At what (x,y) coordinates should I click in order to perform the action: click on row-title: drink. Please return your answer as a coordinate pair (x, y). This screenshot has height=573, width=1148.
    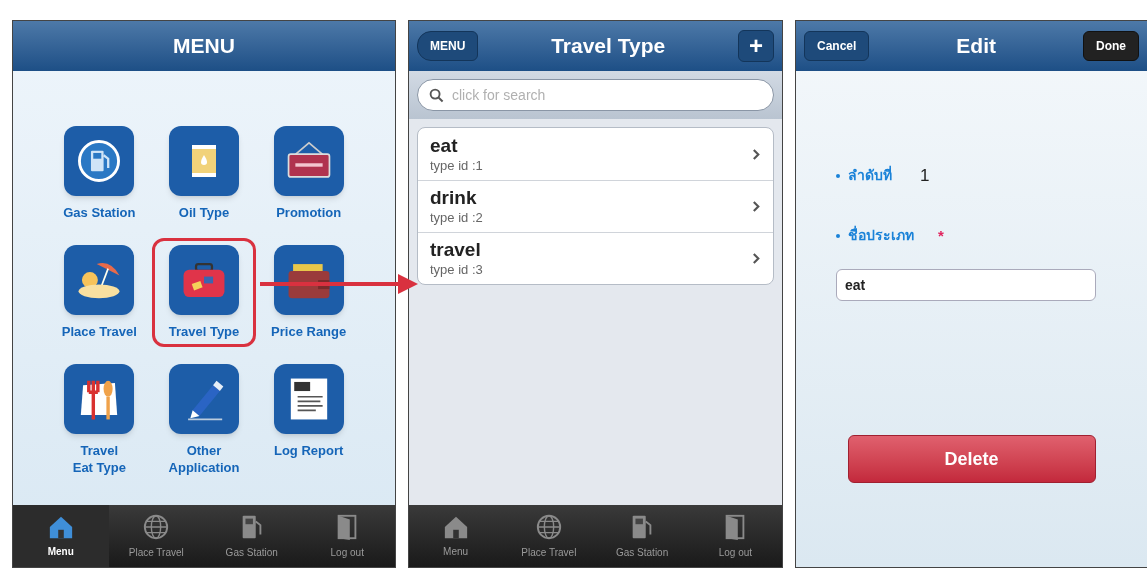
    Looking at the image, I should click on (454, 198).